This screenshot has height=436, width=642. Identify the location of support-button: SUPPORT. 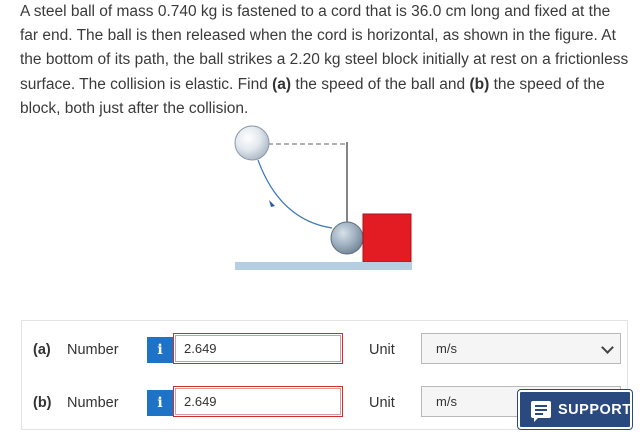
(575, 409).